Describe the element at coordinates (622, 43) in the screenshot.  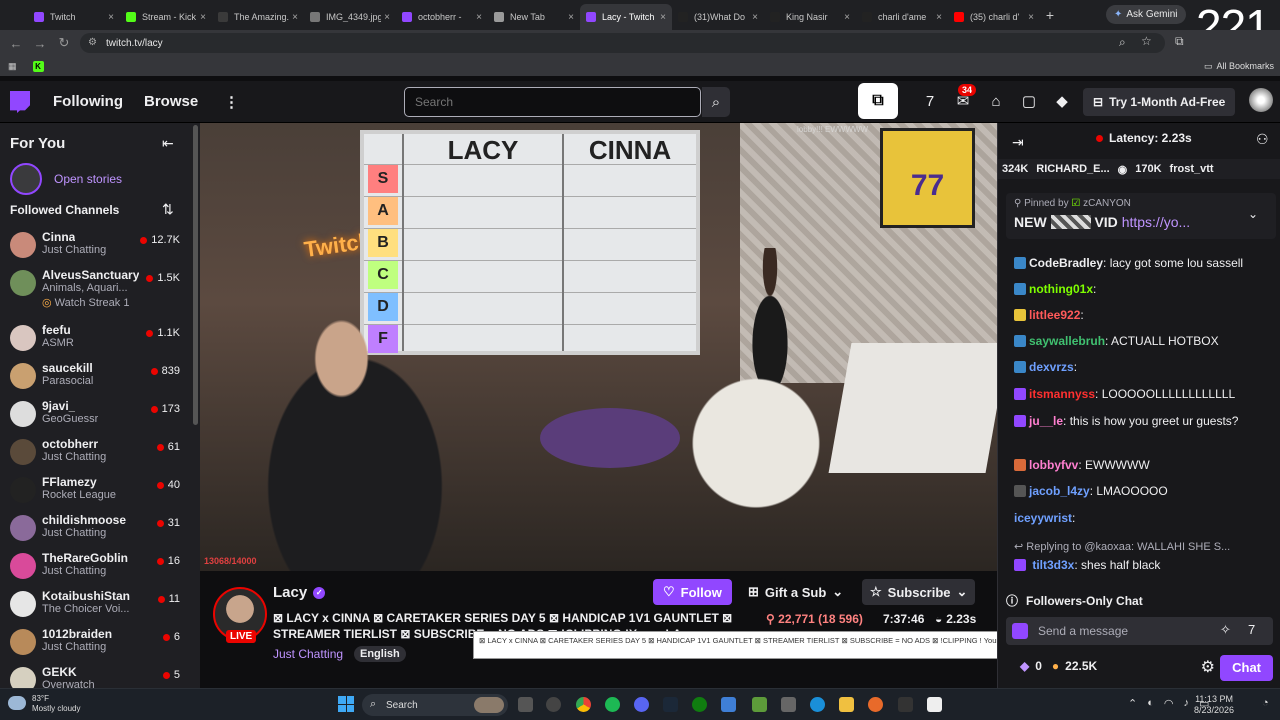
I see `url-field: ⚙ twitch.tv/lacy` at that location.